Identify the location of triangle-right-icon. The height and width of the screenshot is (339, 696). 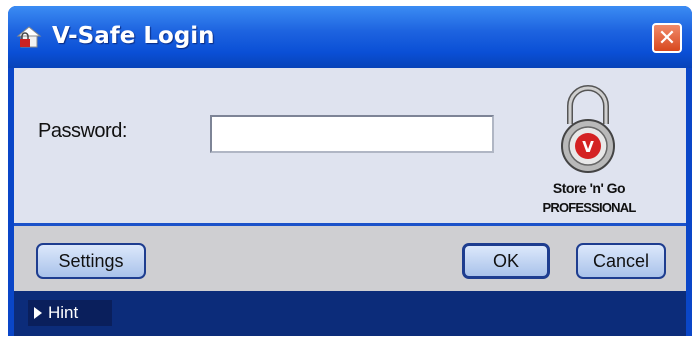
(38, 313).